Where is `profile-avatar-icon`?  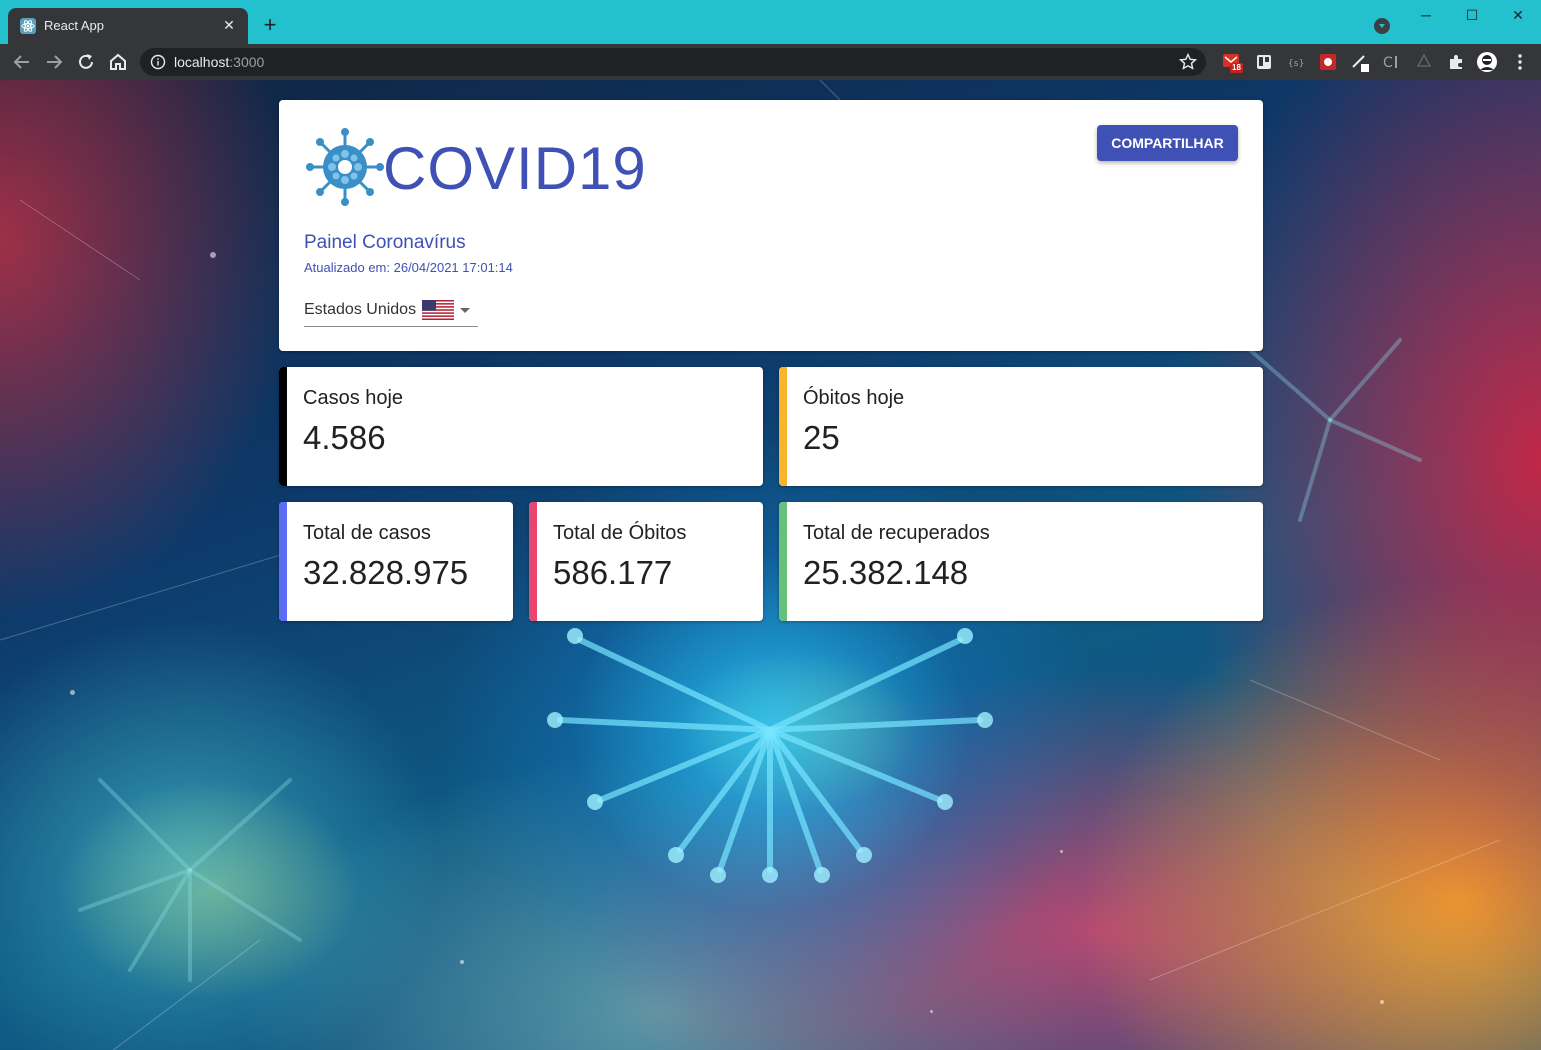 profile-avatar-icon is located at coordinates (1487, 62).